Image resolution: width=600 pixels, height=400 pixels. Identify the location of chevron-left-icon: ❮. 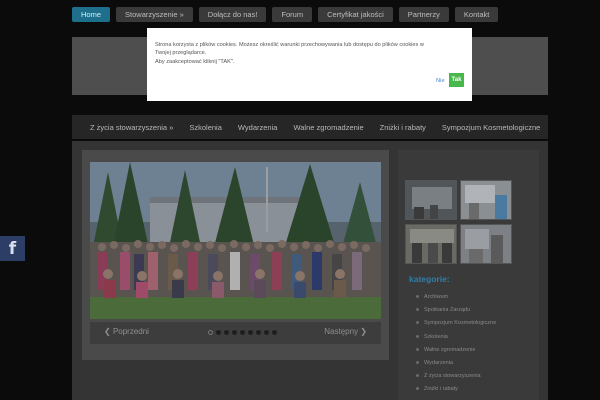
(107, 331).